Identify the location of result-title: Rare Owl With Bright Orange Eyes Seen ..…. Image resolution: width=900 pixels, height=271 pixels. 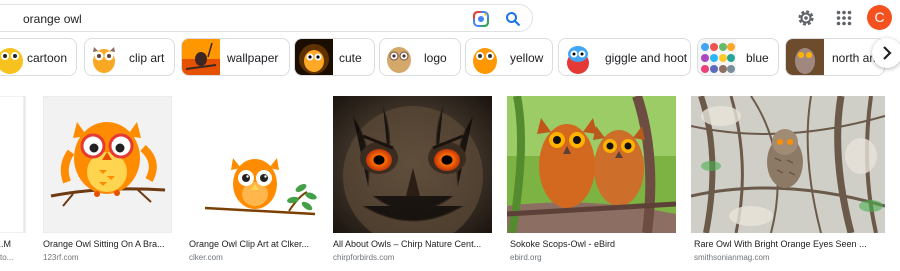
(789, 244).